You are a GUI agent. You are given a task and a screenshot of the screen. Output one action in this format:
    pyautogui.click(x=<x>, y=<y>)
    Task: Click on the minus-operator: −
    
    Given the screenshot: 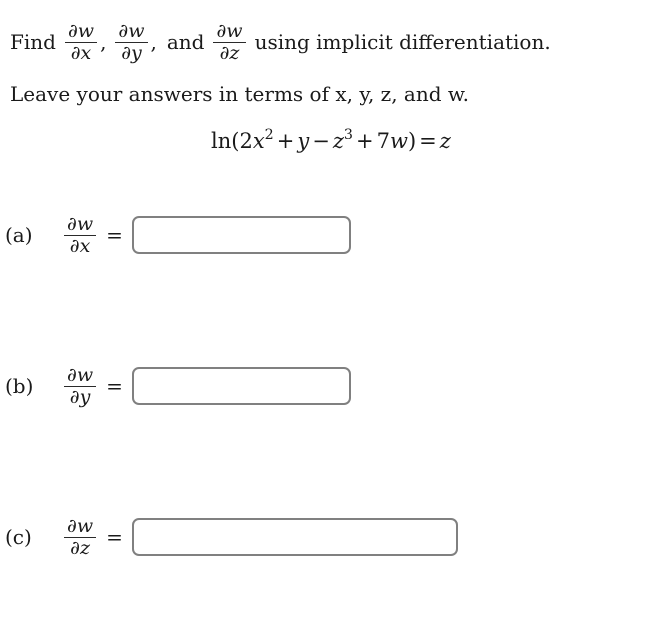 What is the action you would take?
    pyautogui.click(x=321, y=140)
    